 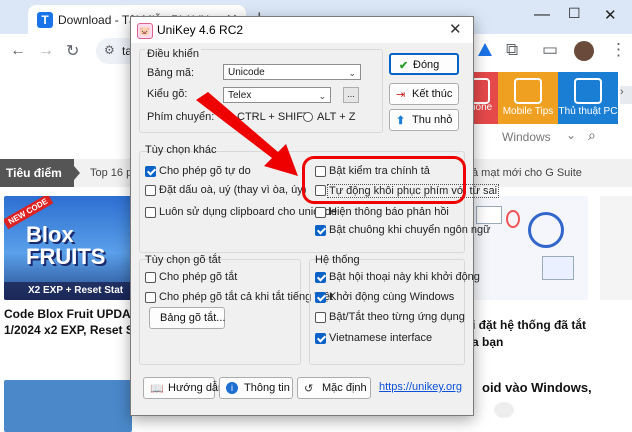 I want to click on annotation-arrow, so click(x=247, y=134).